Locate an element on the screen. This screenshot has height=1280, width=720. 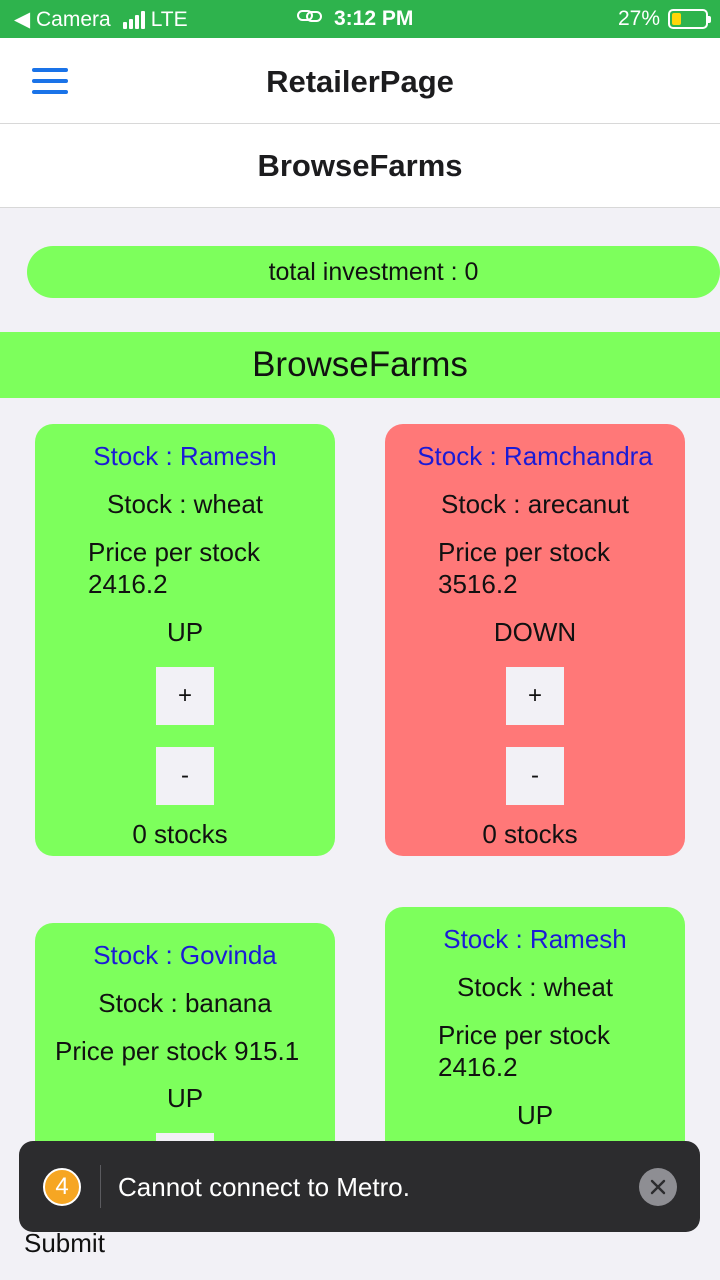
link-icon is located at coordinates (310, 19).